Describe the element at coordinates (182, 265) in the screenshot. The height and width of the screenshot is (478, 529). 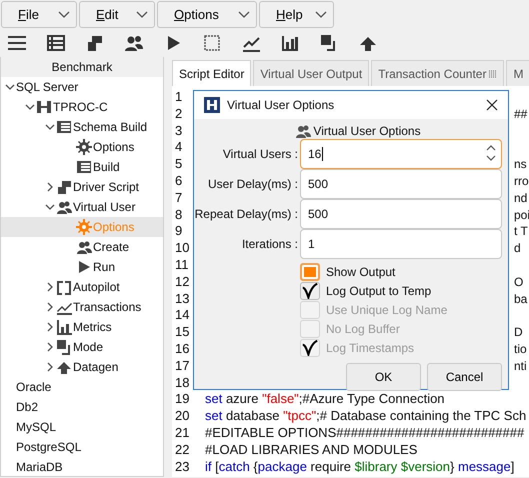
I see `line-number: 11` at that location.